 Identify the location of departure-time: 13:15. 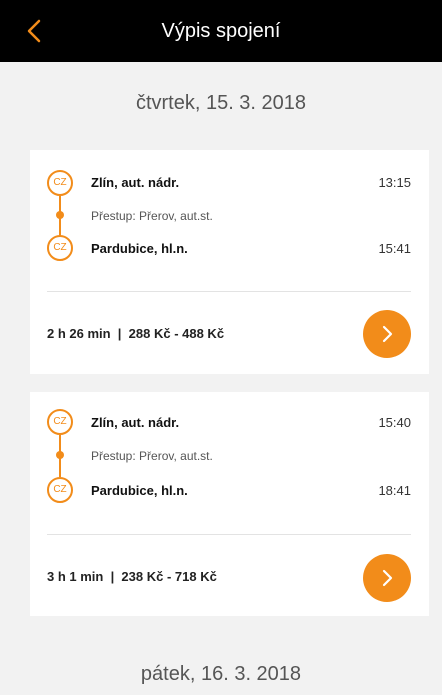
(394, 182).